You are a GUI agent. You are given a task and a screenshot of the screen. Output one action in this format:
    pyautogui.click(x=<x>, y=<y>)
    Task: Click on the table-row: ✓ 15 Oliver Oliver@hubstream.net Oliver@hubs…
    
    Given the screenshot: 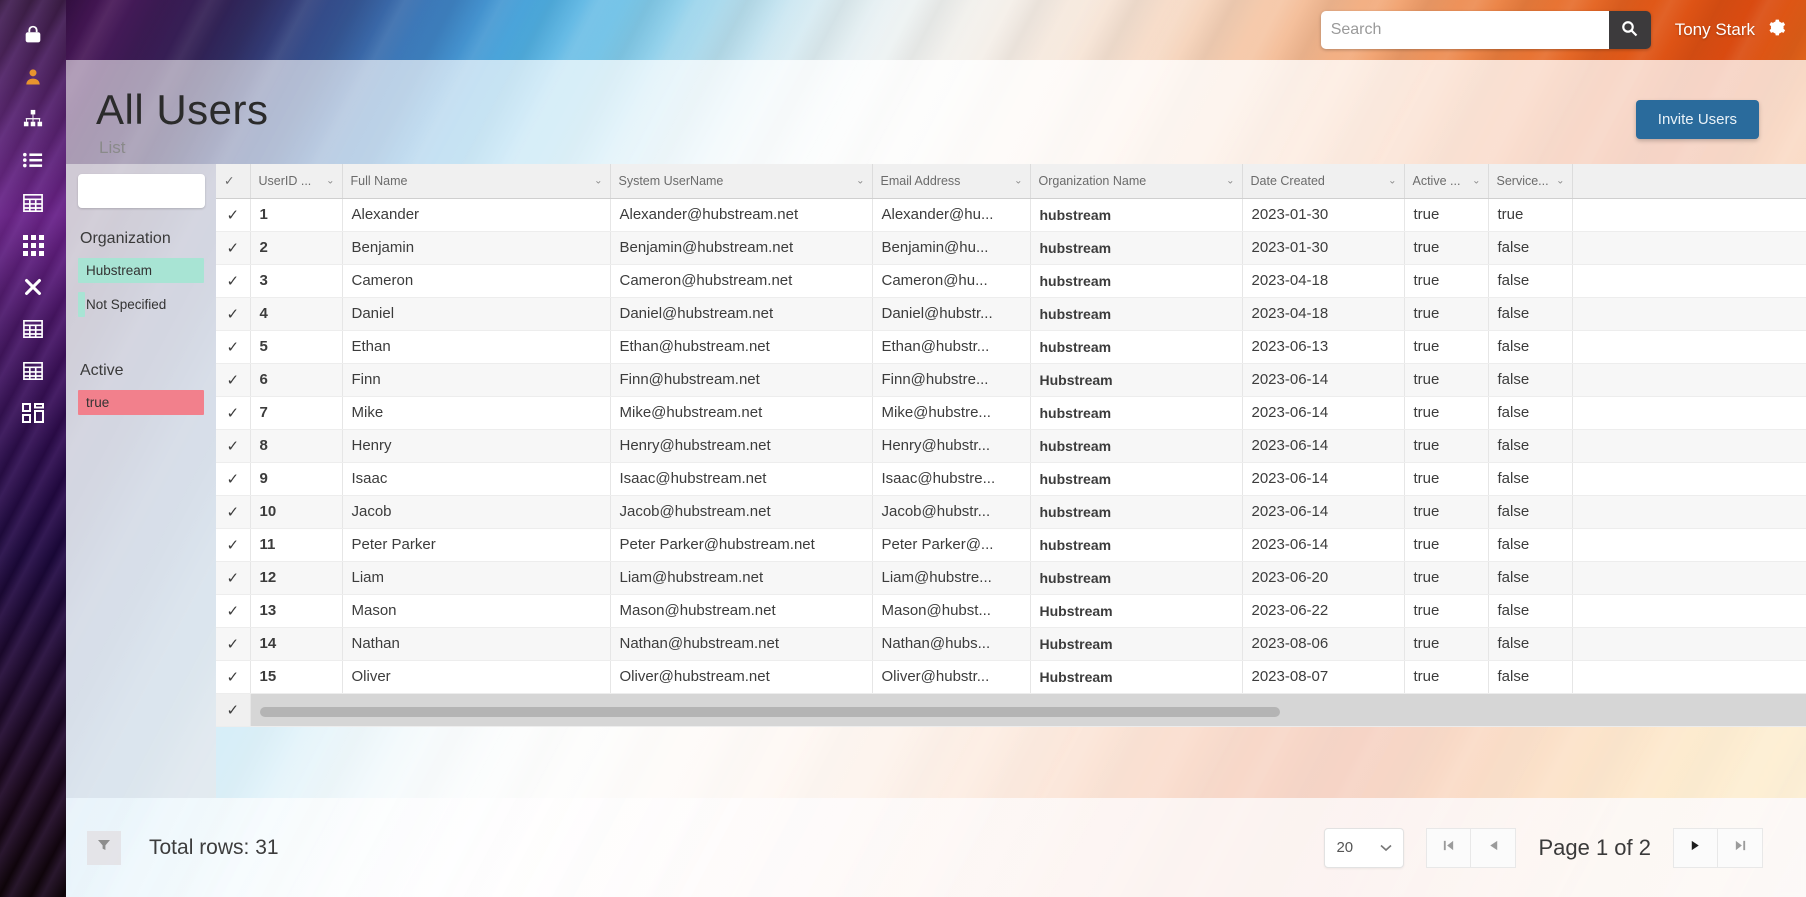 What is the action you would take?
    pyautogui.click(x=1011, y=677)
    